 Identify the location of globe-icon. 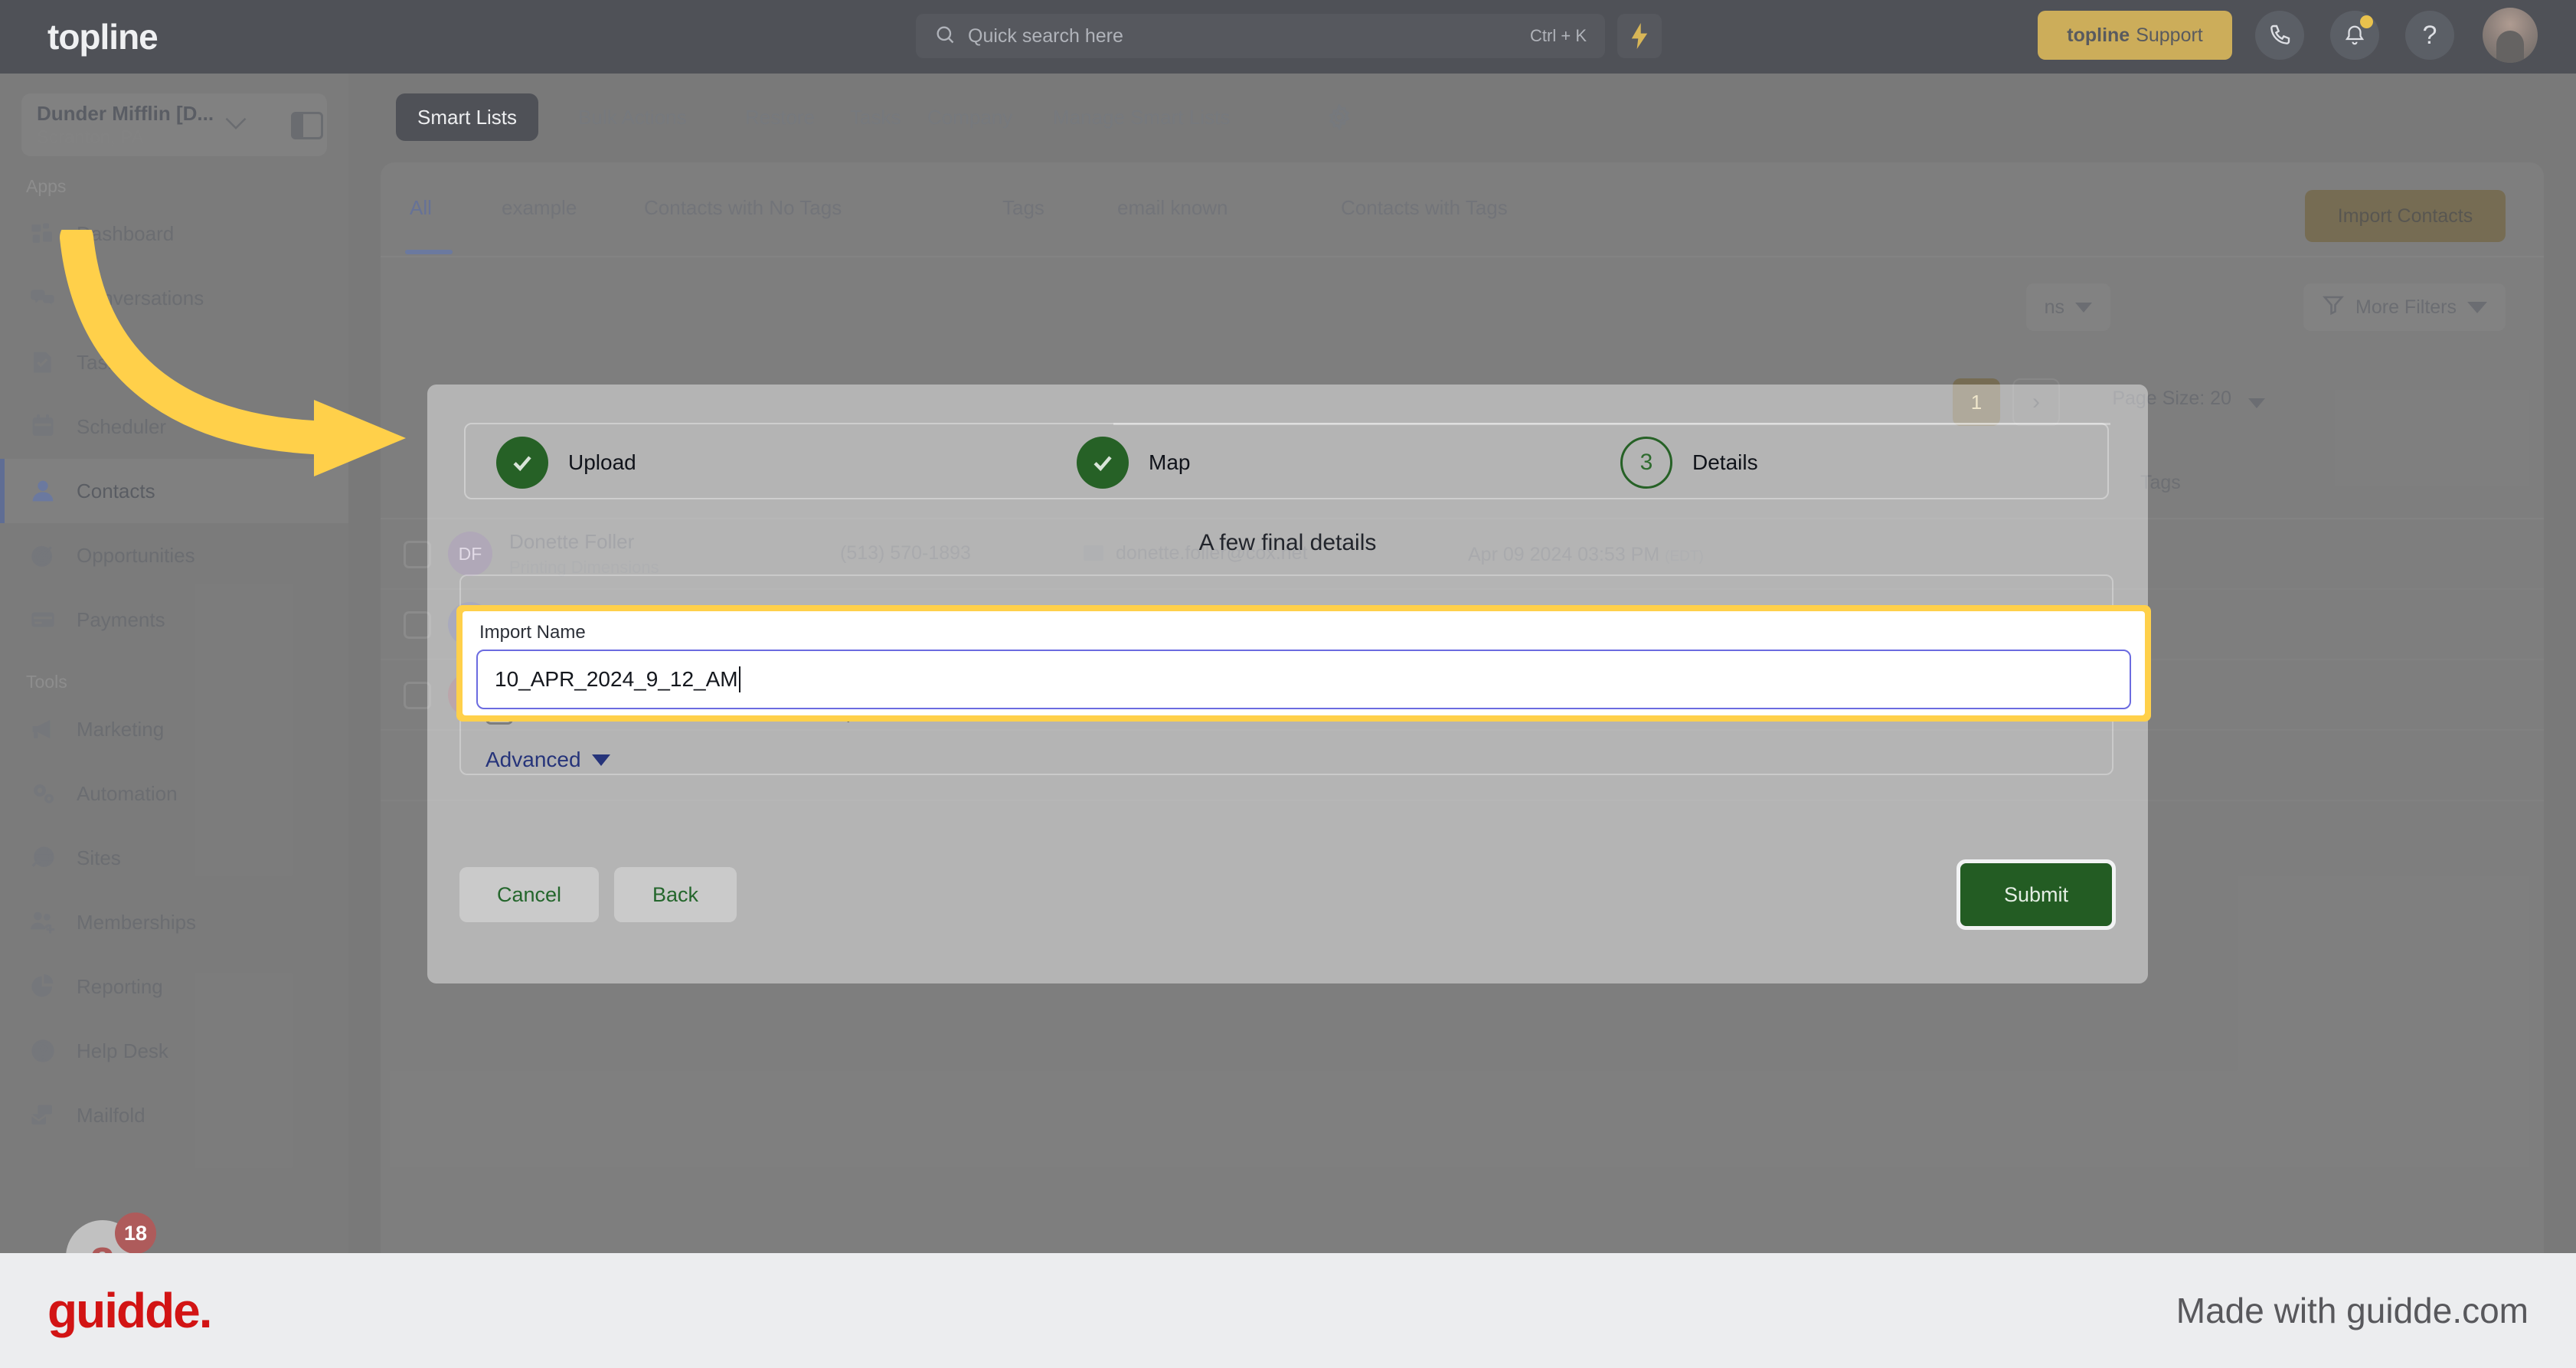
(43, 858).